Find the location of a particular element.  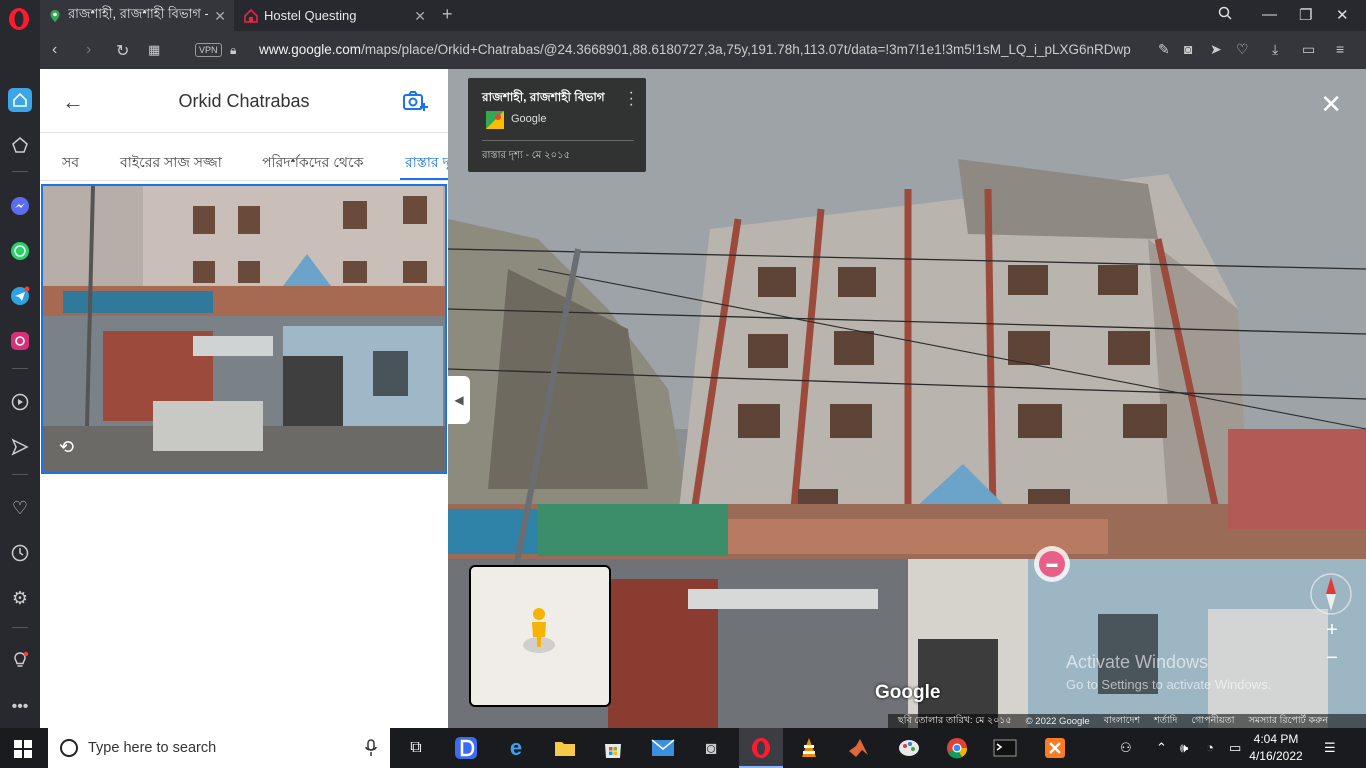

edge-icon: e is located at coordinates (516, 748).